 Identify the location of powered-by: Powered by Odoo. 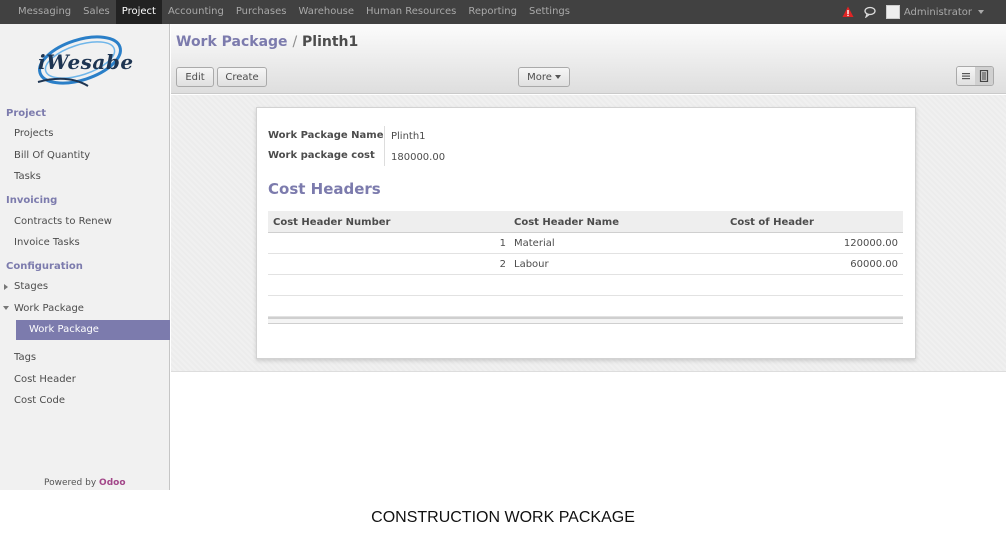
(85, 483).